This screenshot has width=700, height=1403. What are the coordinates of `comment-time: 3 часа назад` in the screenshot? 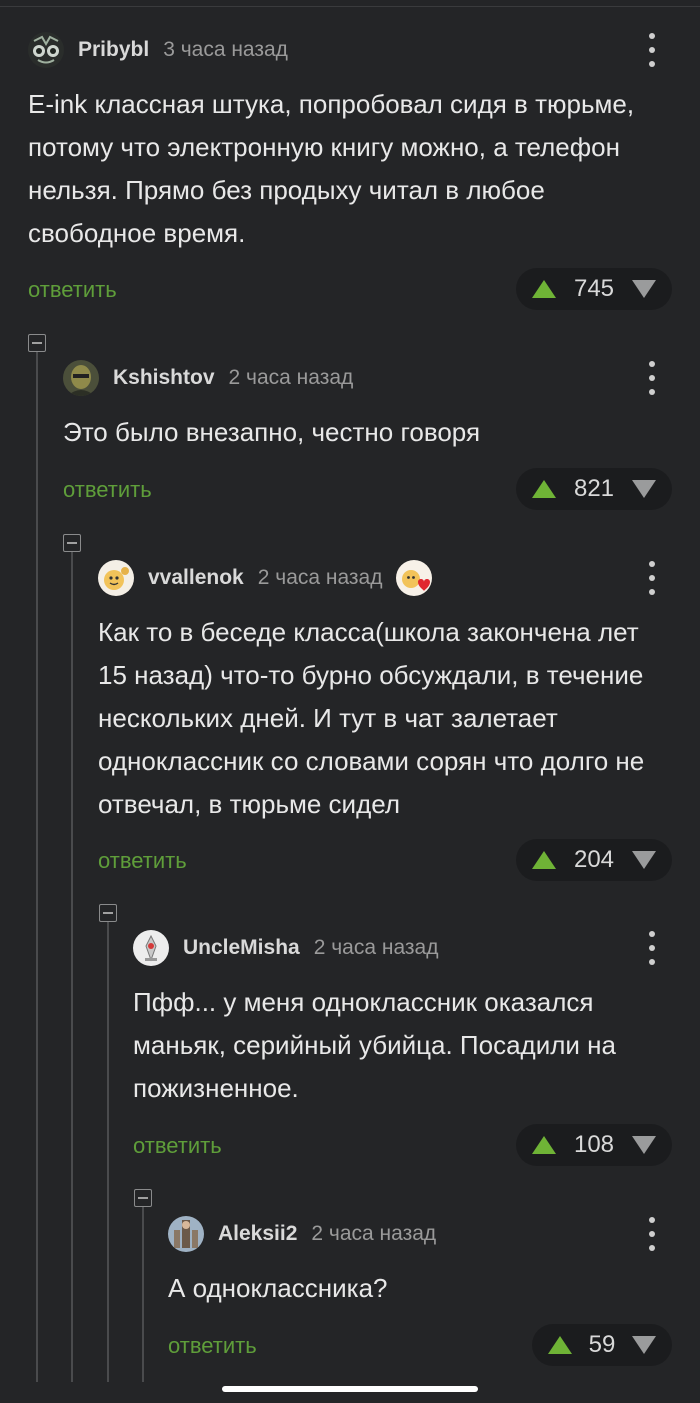 It's located at (225, 49).